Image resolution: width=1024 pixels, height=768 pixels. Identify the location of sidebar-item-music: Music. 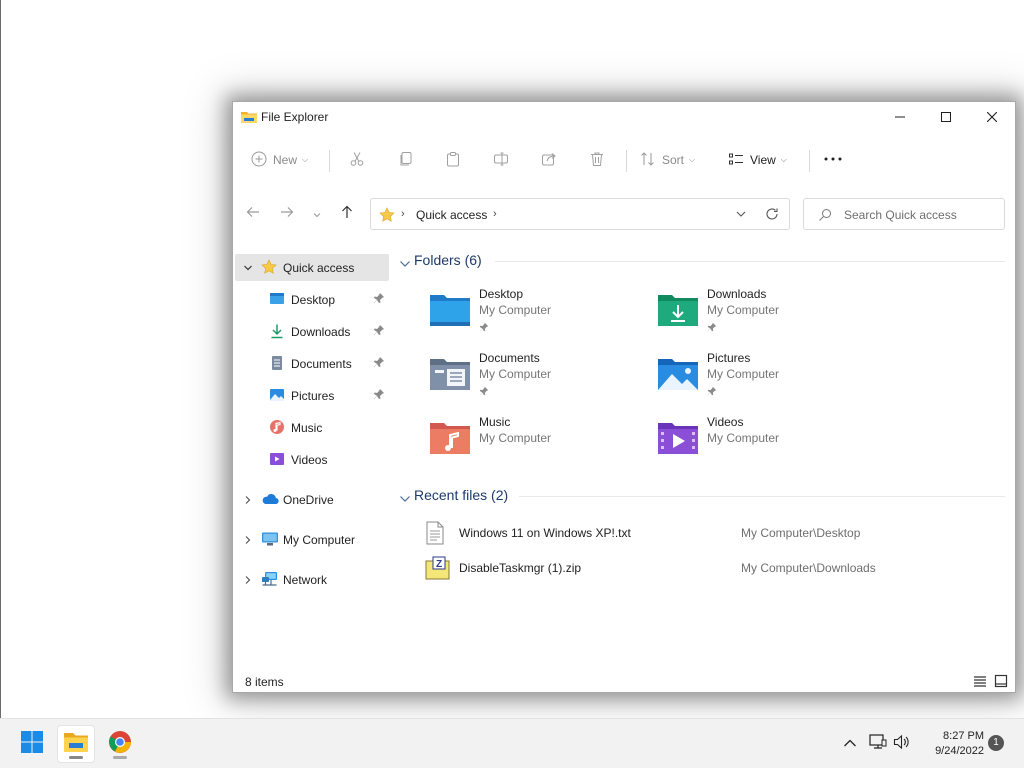
(312, 427).